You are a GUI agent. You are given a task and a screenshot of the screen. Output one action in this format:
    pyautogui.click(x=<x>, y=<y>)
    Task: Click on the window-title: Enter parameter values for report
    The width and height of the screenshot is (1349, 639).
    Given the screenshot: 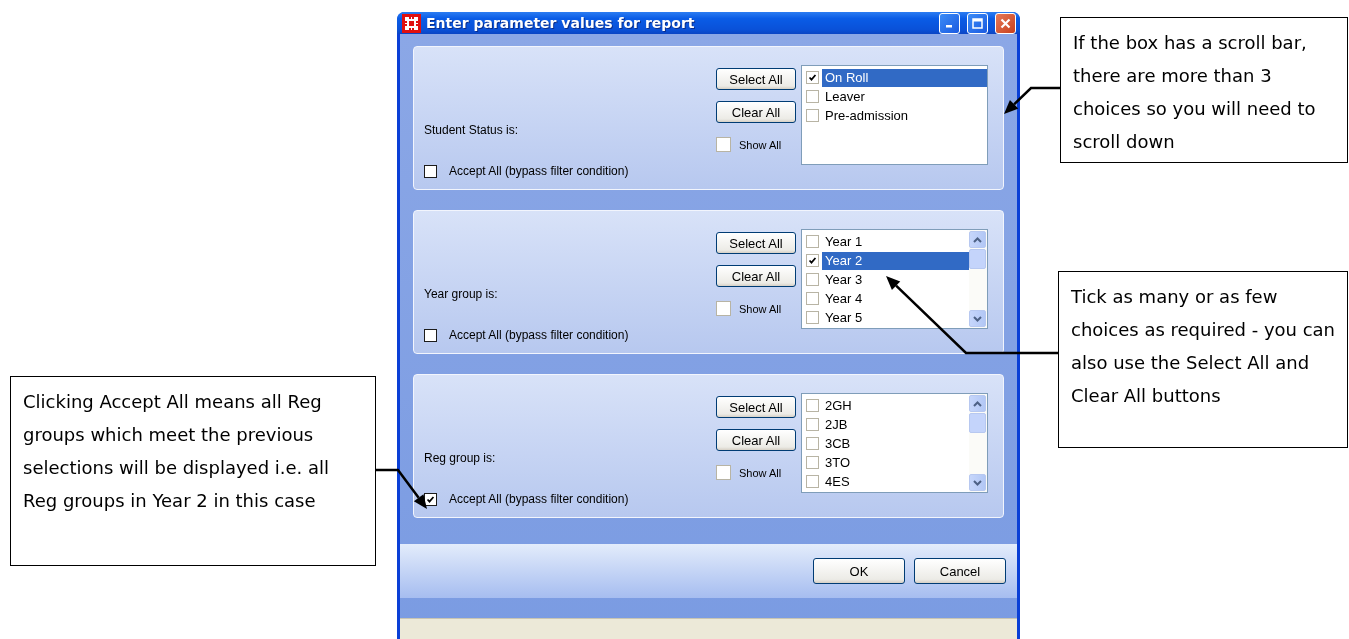 What is the action you would take?
    pyautogui.click(x=561, y=23)
    